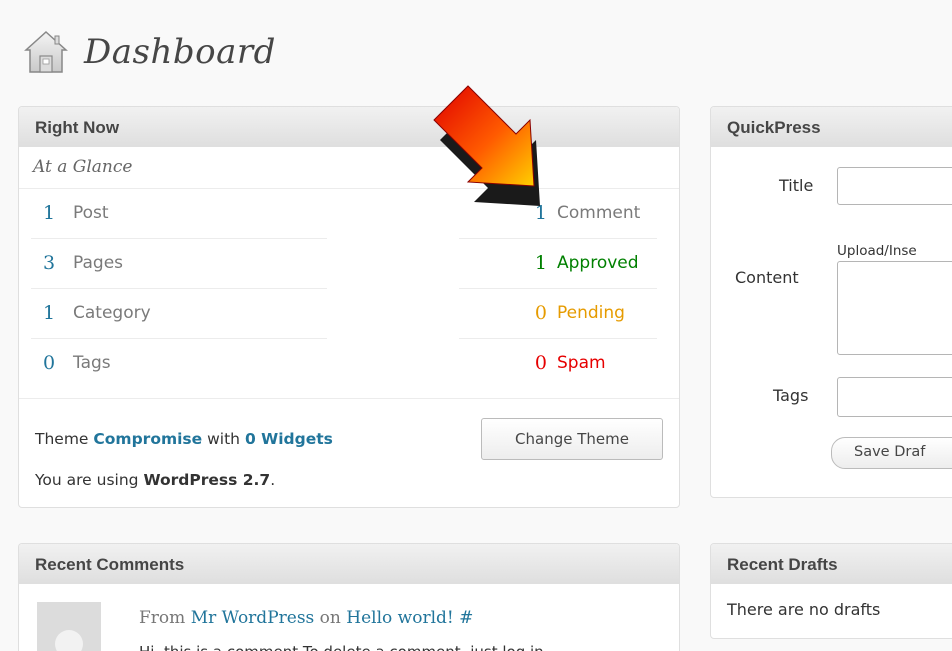 Image resolution: width=952 pixels, height=651 pixels. What do you see at coordinates (180, 52) in the screenshot?
I see `page-title: Dashboard` at bounding box center [180, 52].